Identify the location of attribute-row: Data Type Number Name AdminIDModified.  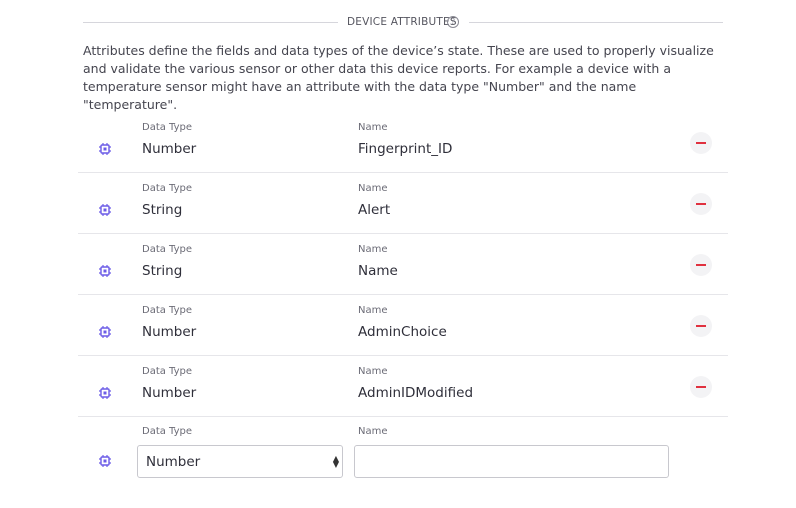
(403, 386).